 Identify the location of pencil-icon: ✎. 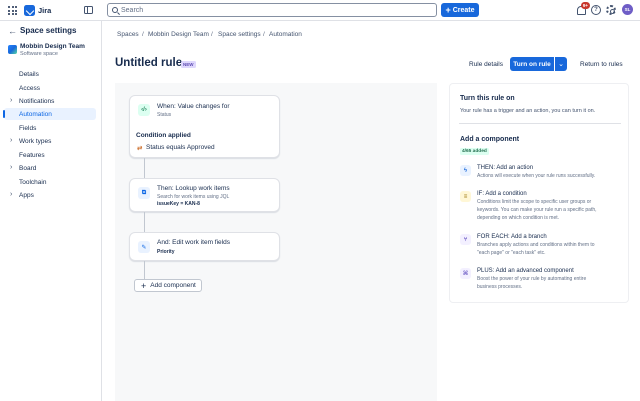
(144, 247).